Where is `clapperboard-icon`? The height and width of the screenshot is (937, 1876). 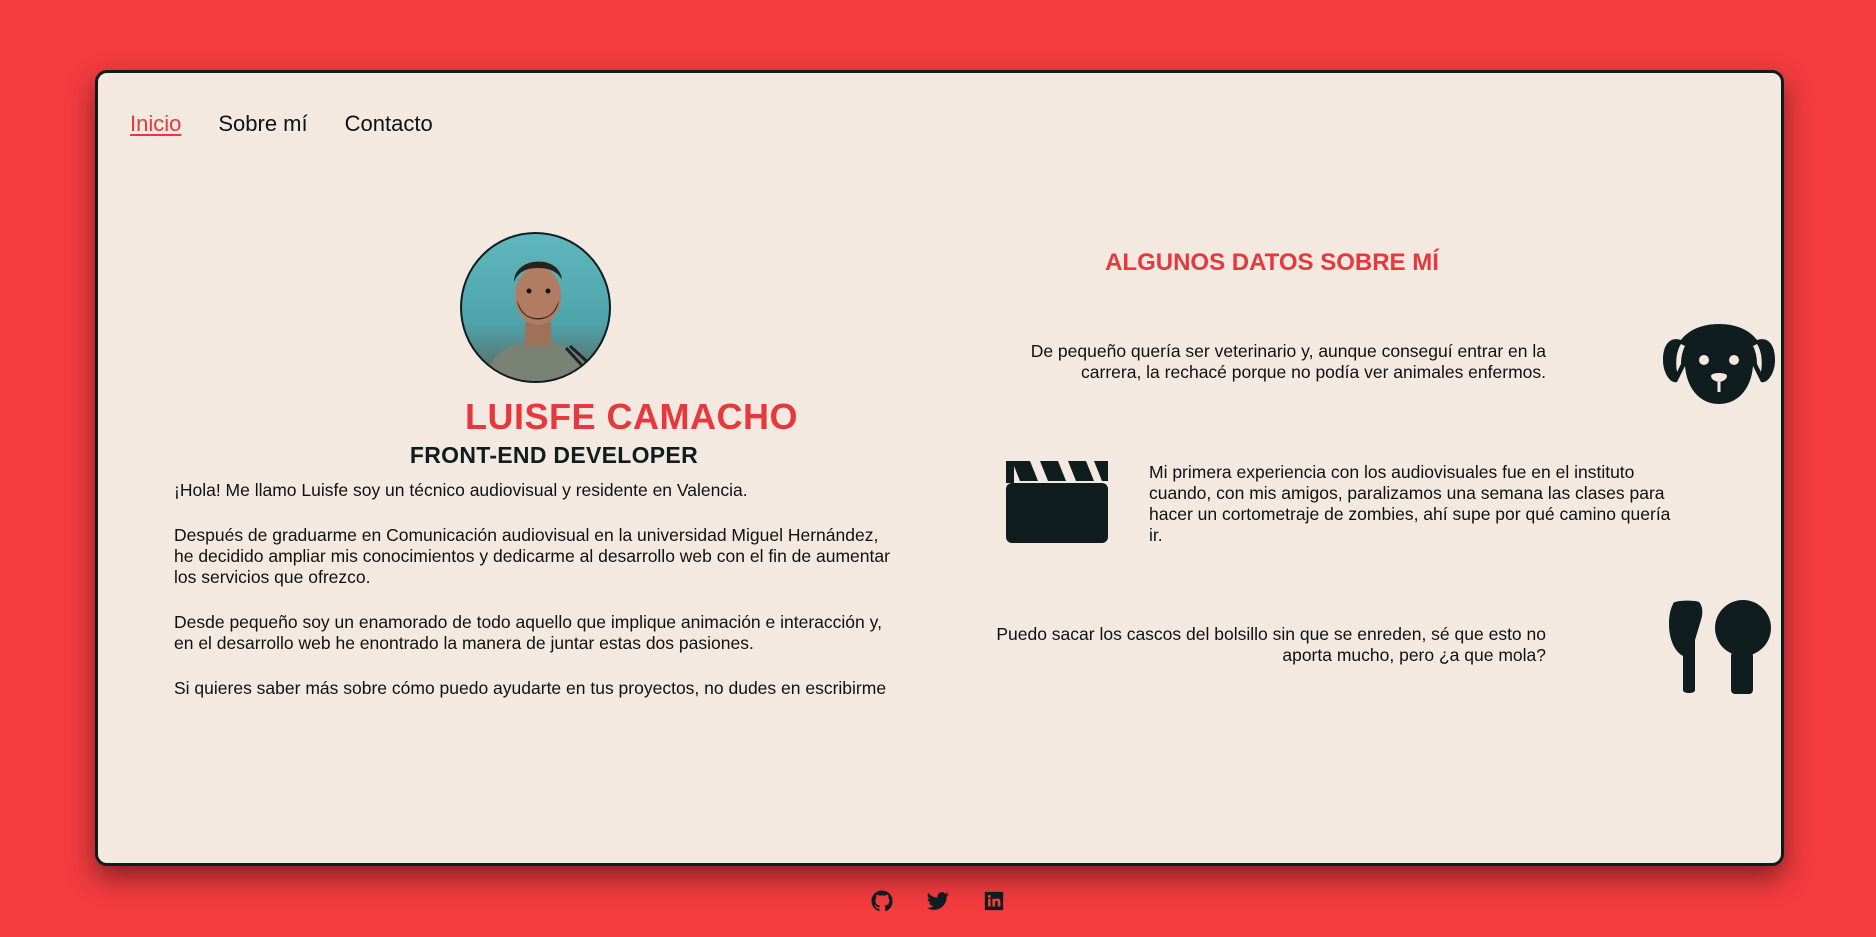
clapperboard-icon is located at coordinates (1057, 502).